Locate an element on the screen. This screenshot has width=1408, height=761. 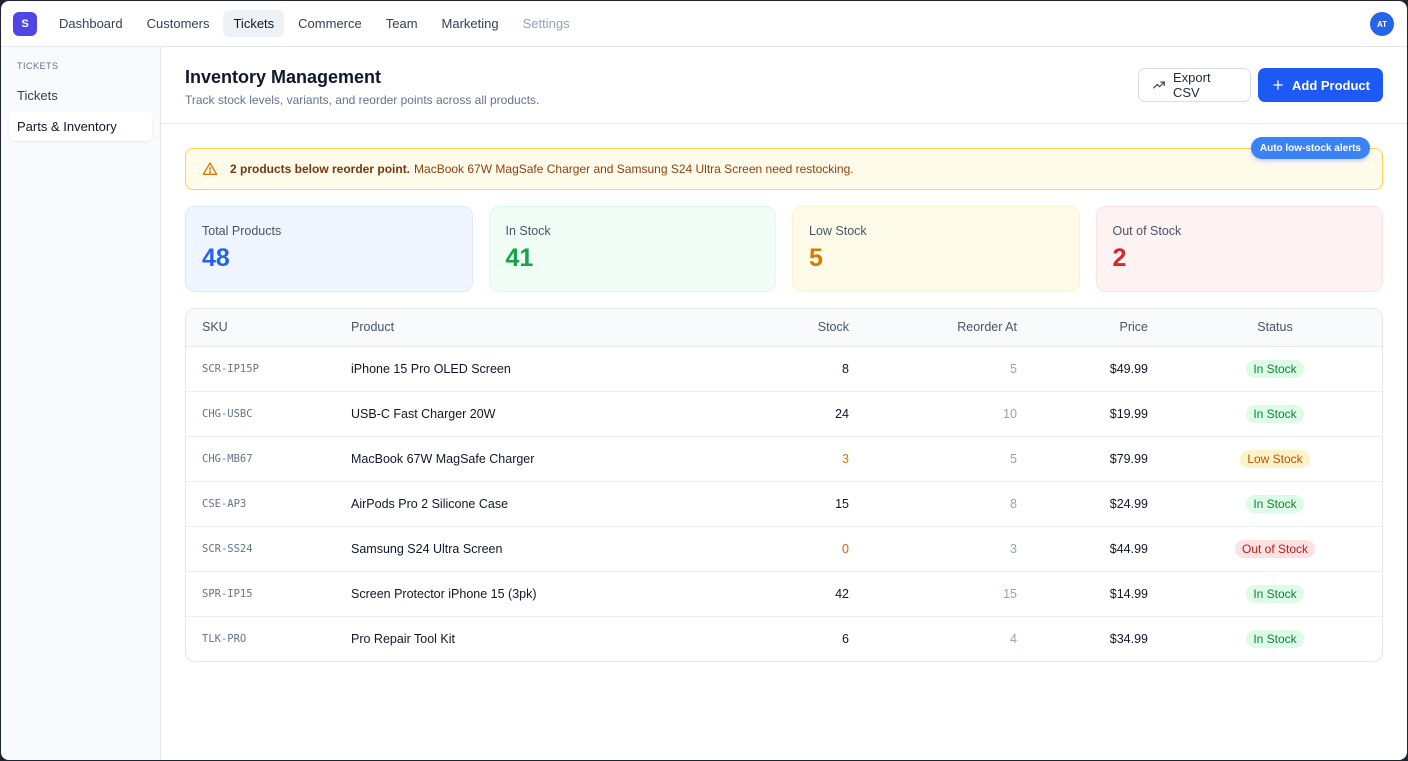
cell-stock: 24 is located at coordinates (842, 413).